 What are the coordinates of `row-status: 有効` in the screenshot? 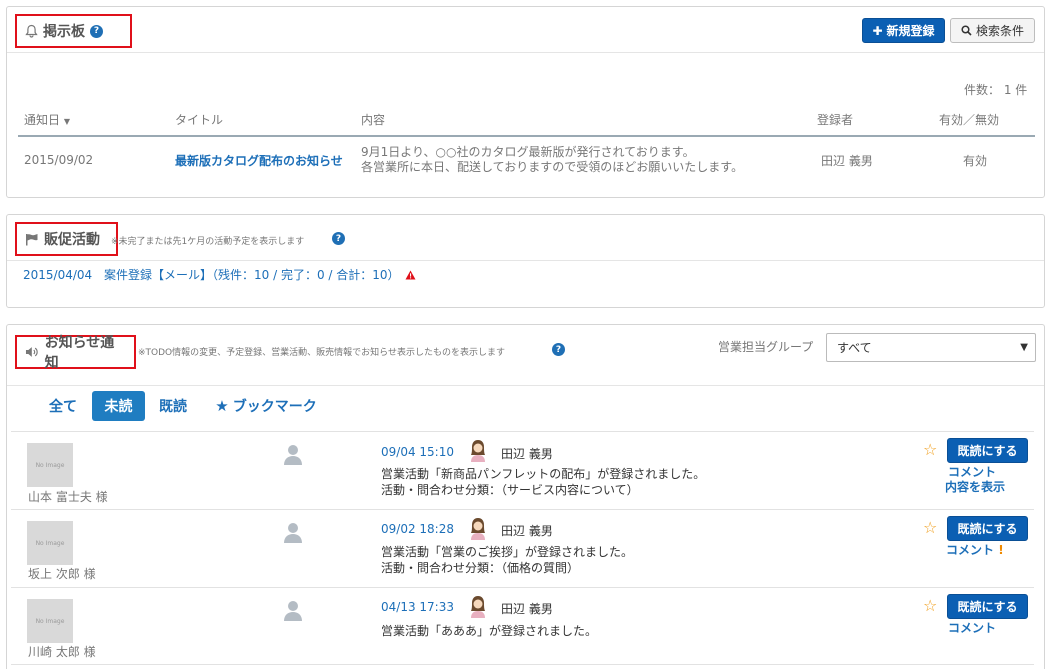 It's located at (975, 160).